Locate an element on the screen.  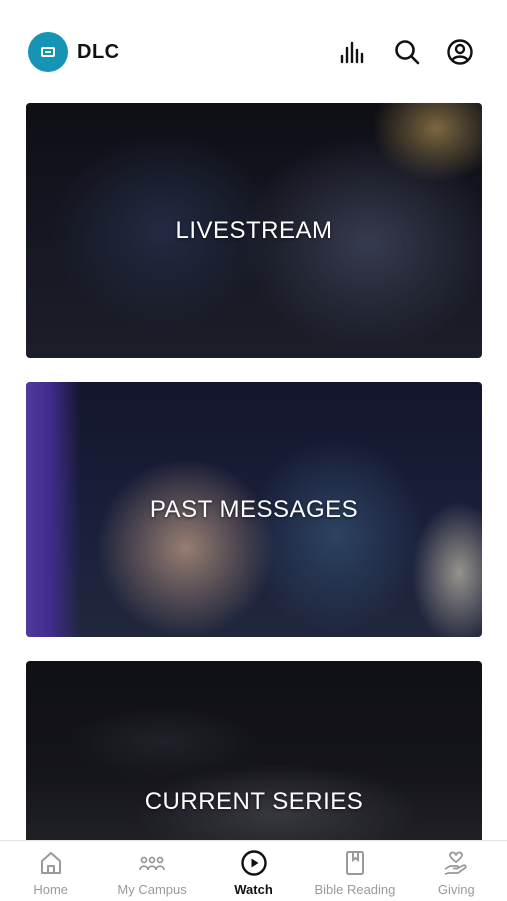
tab-watch-label: Watch is located at coordinates (253, 889).